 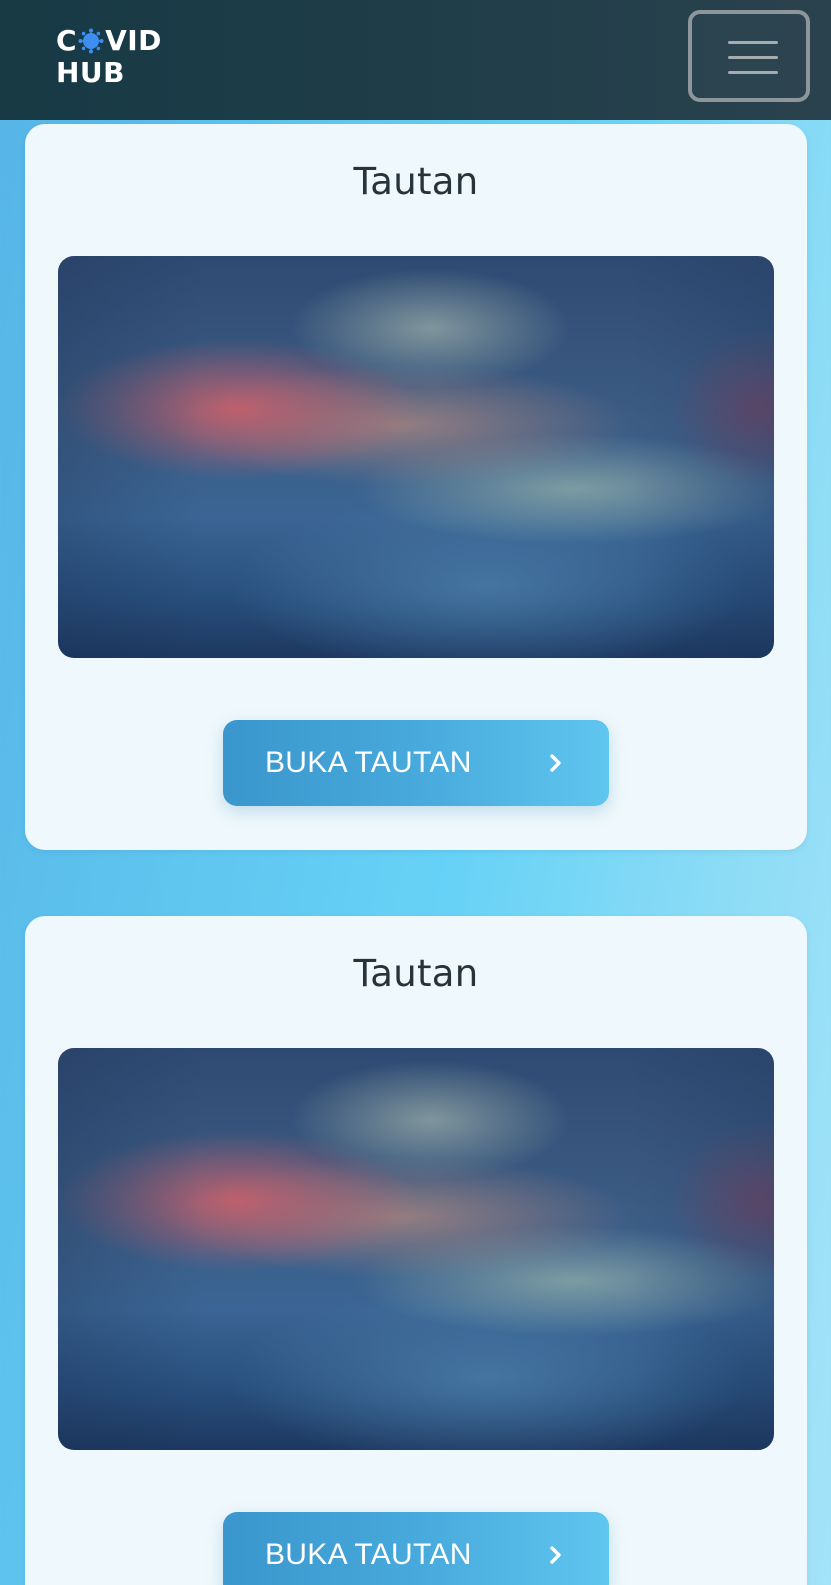 I want to click on hamburger-menu-button, so click(x=749, y=56).